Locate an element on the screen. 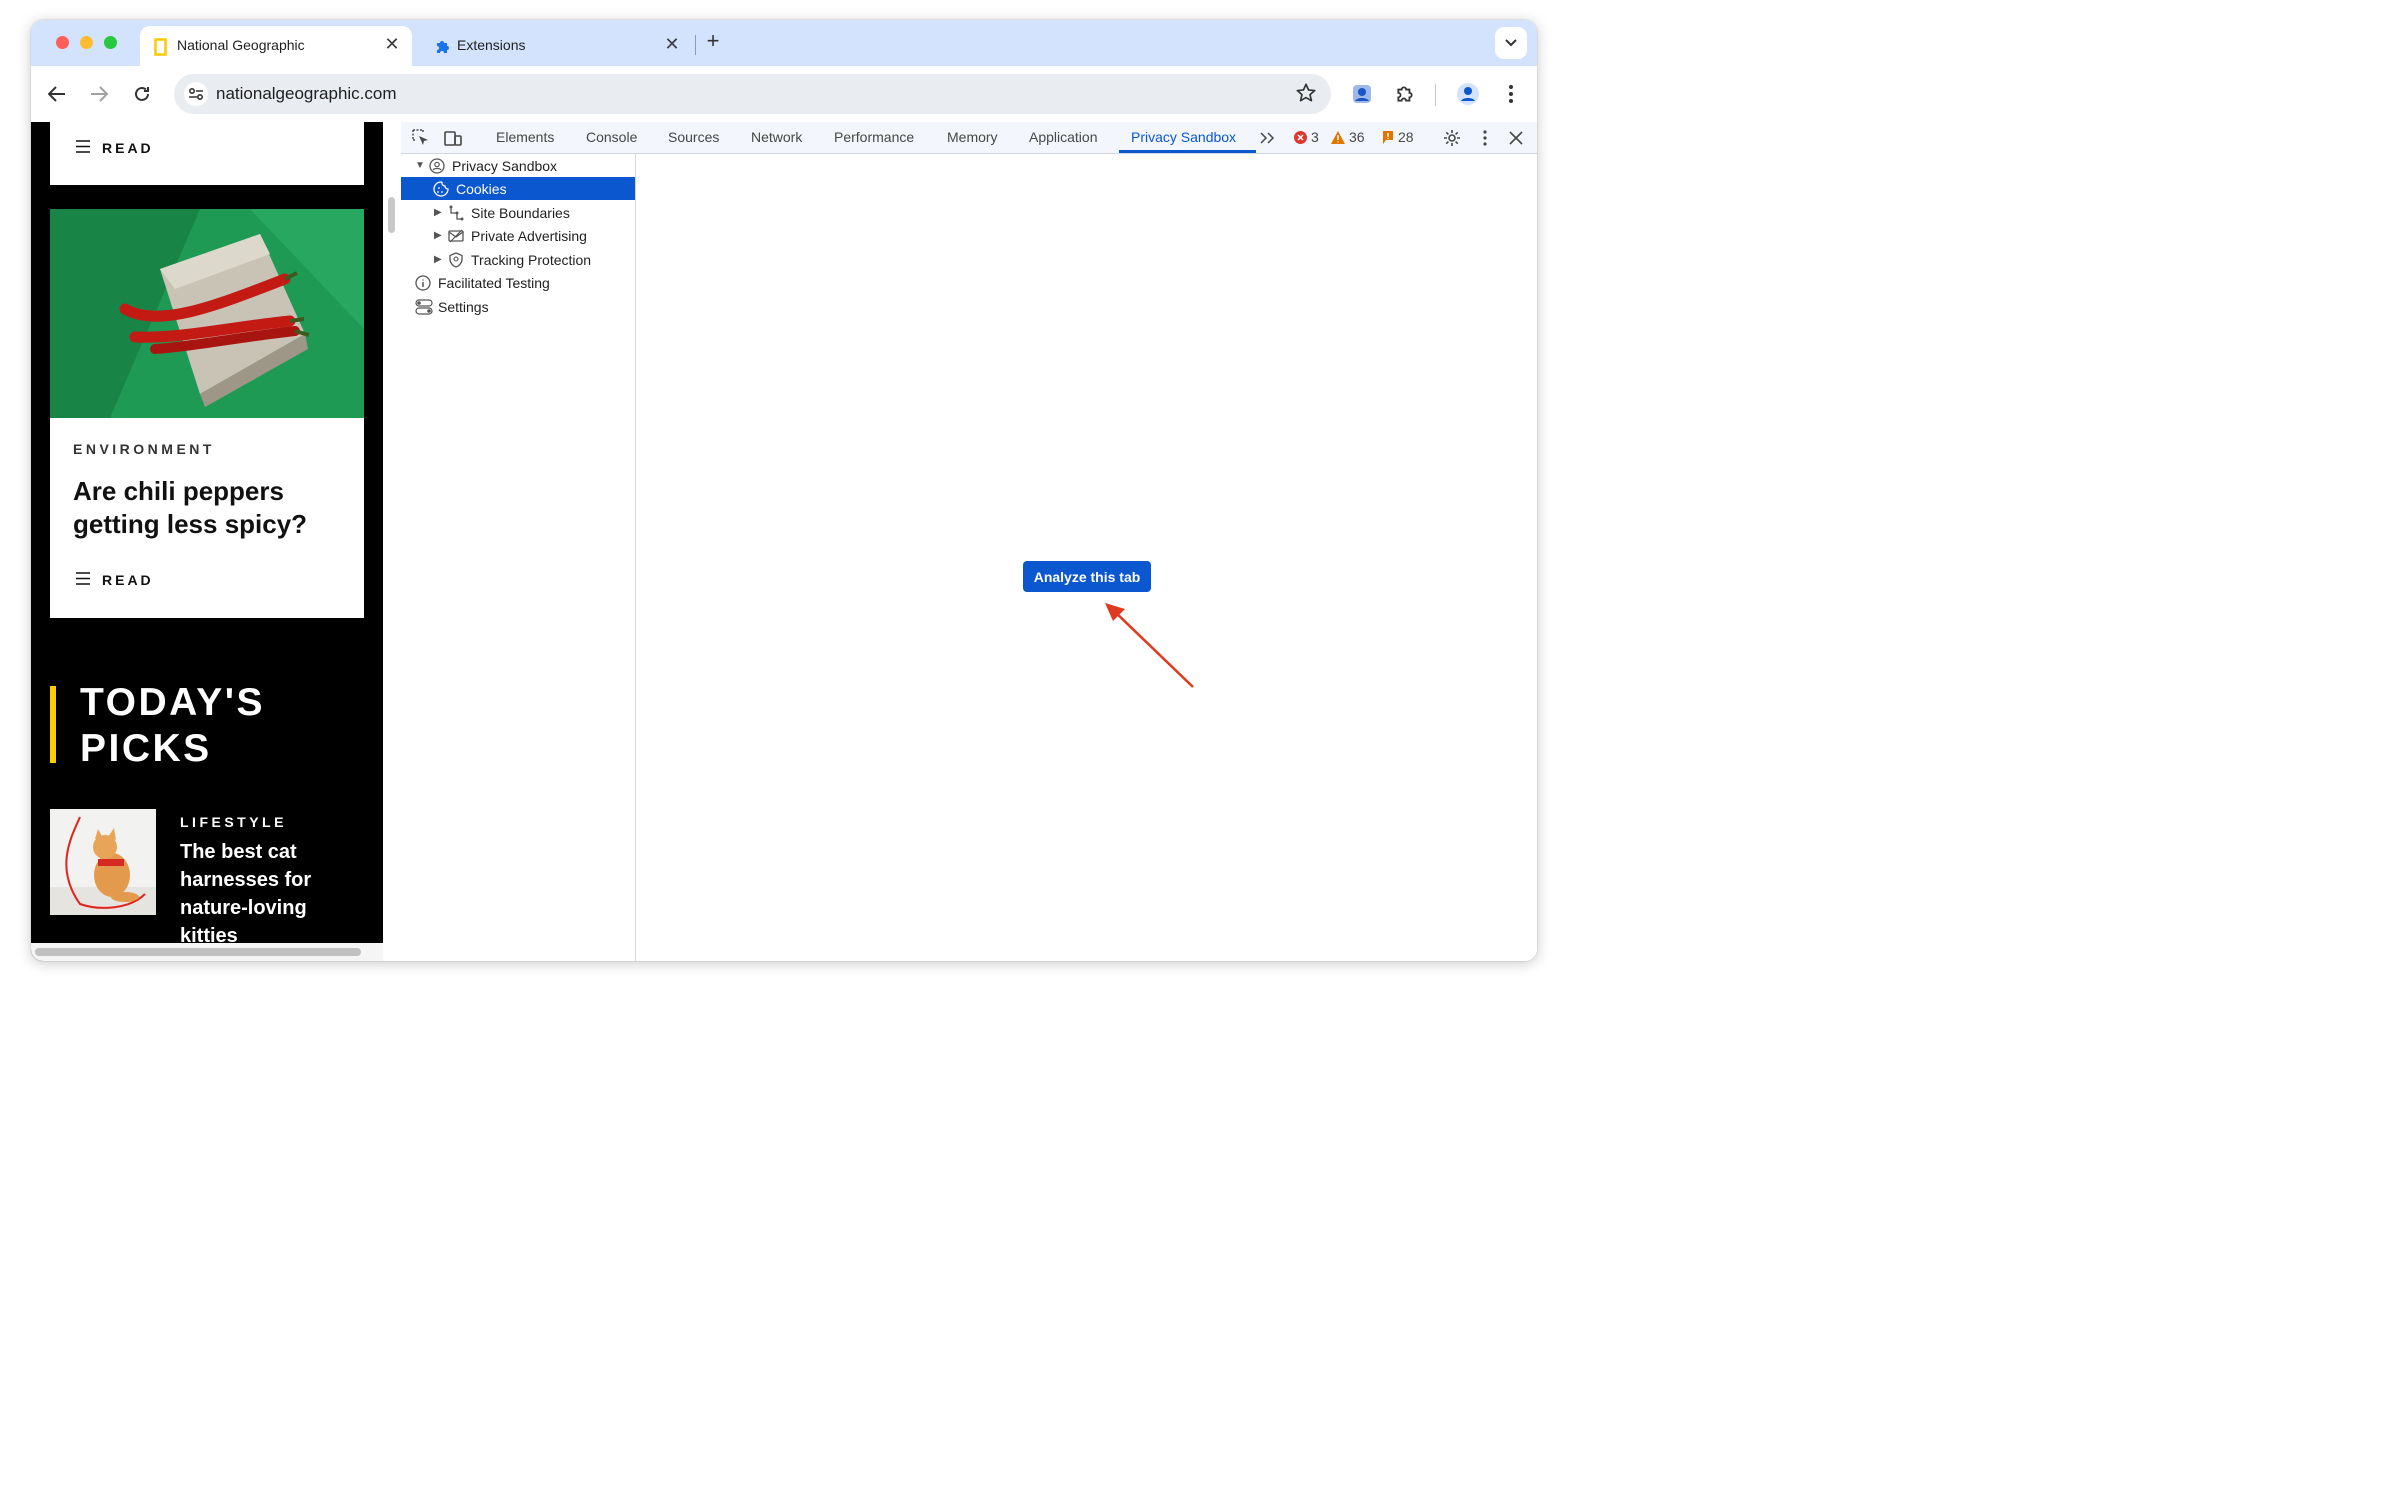  tune-icon is located at coordinates (196, 94).